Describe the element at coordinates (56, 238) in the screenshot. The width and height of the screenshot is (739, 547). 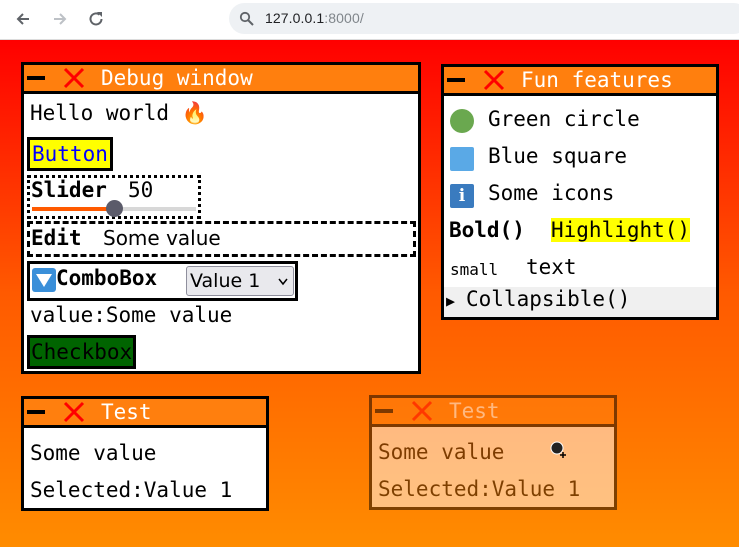
I see `edit-label: Edit` at that location.